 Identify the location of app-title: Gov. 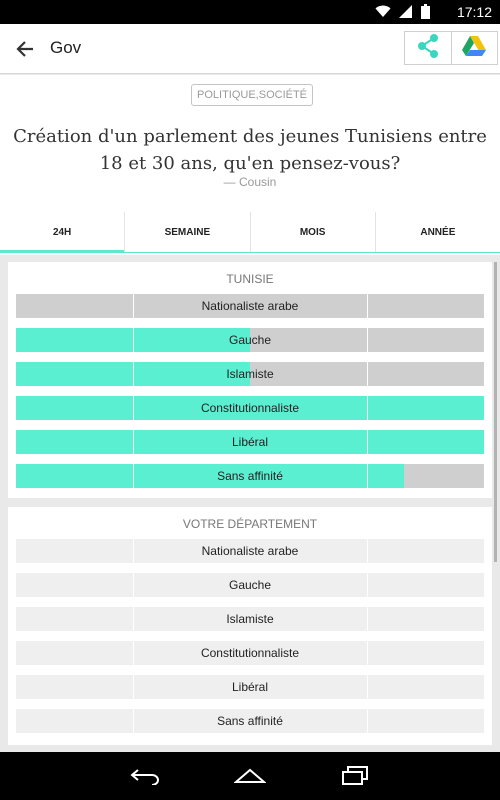
(66, 47).